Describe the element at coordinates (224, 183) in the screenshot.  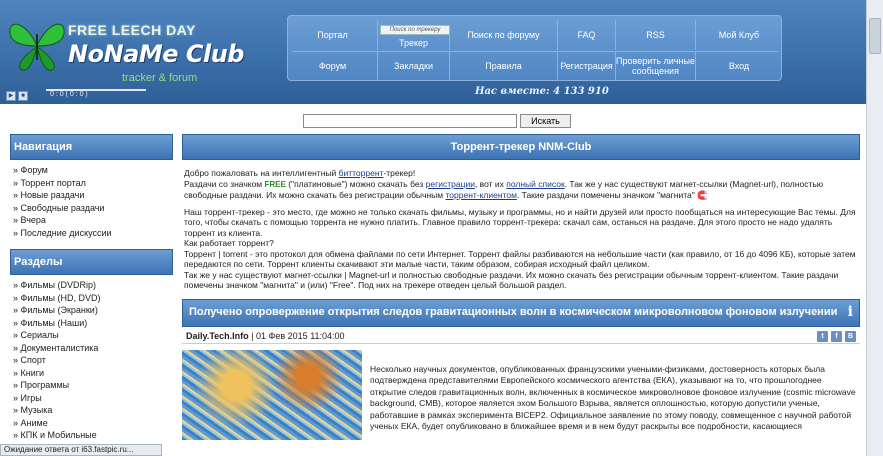
I see `welcome-text-part: Раздачи со значком` at that location.